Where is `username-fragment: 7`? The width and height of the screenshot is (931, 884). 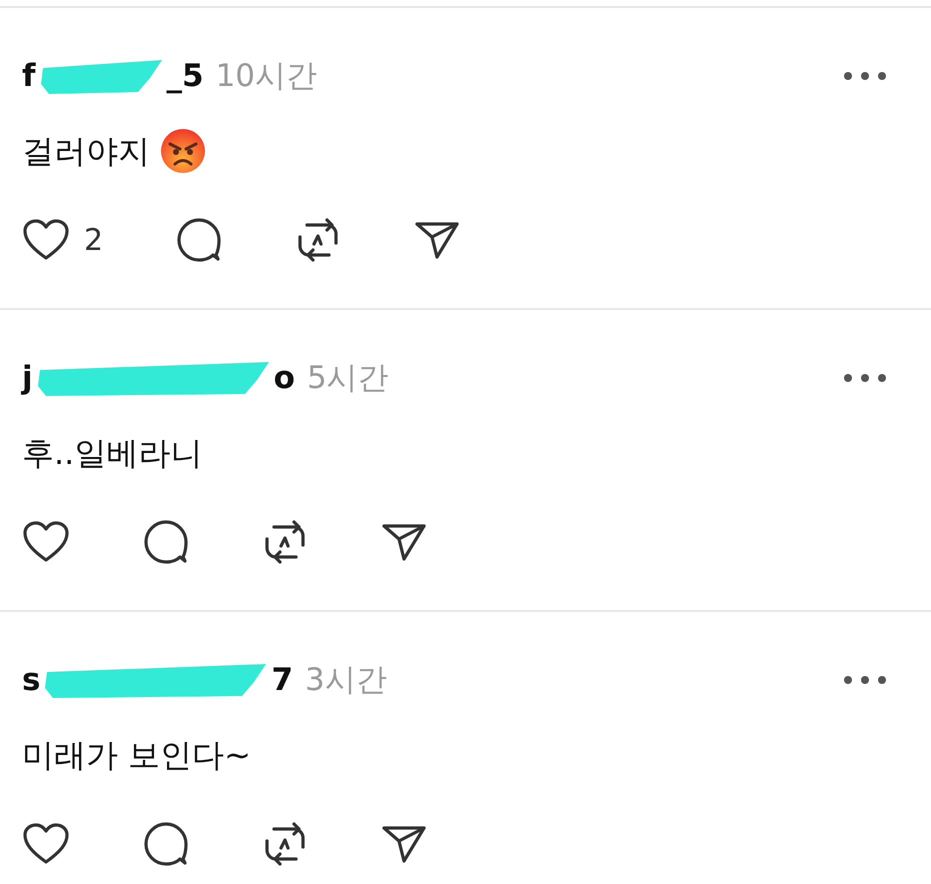 username-fragment: 7 is located at coordinates (282, 680).